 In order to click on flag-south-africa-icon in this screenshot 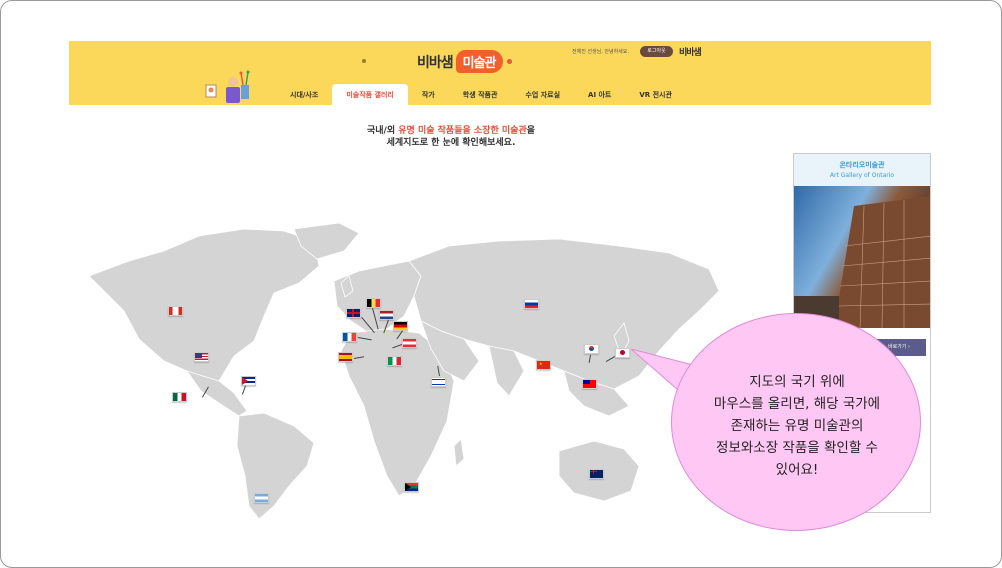, I will do `click(411, 487)`.